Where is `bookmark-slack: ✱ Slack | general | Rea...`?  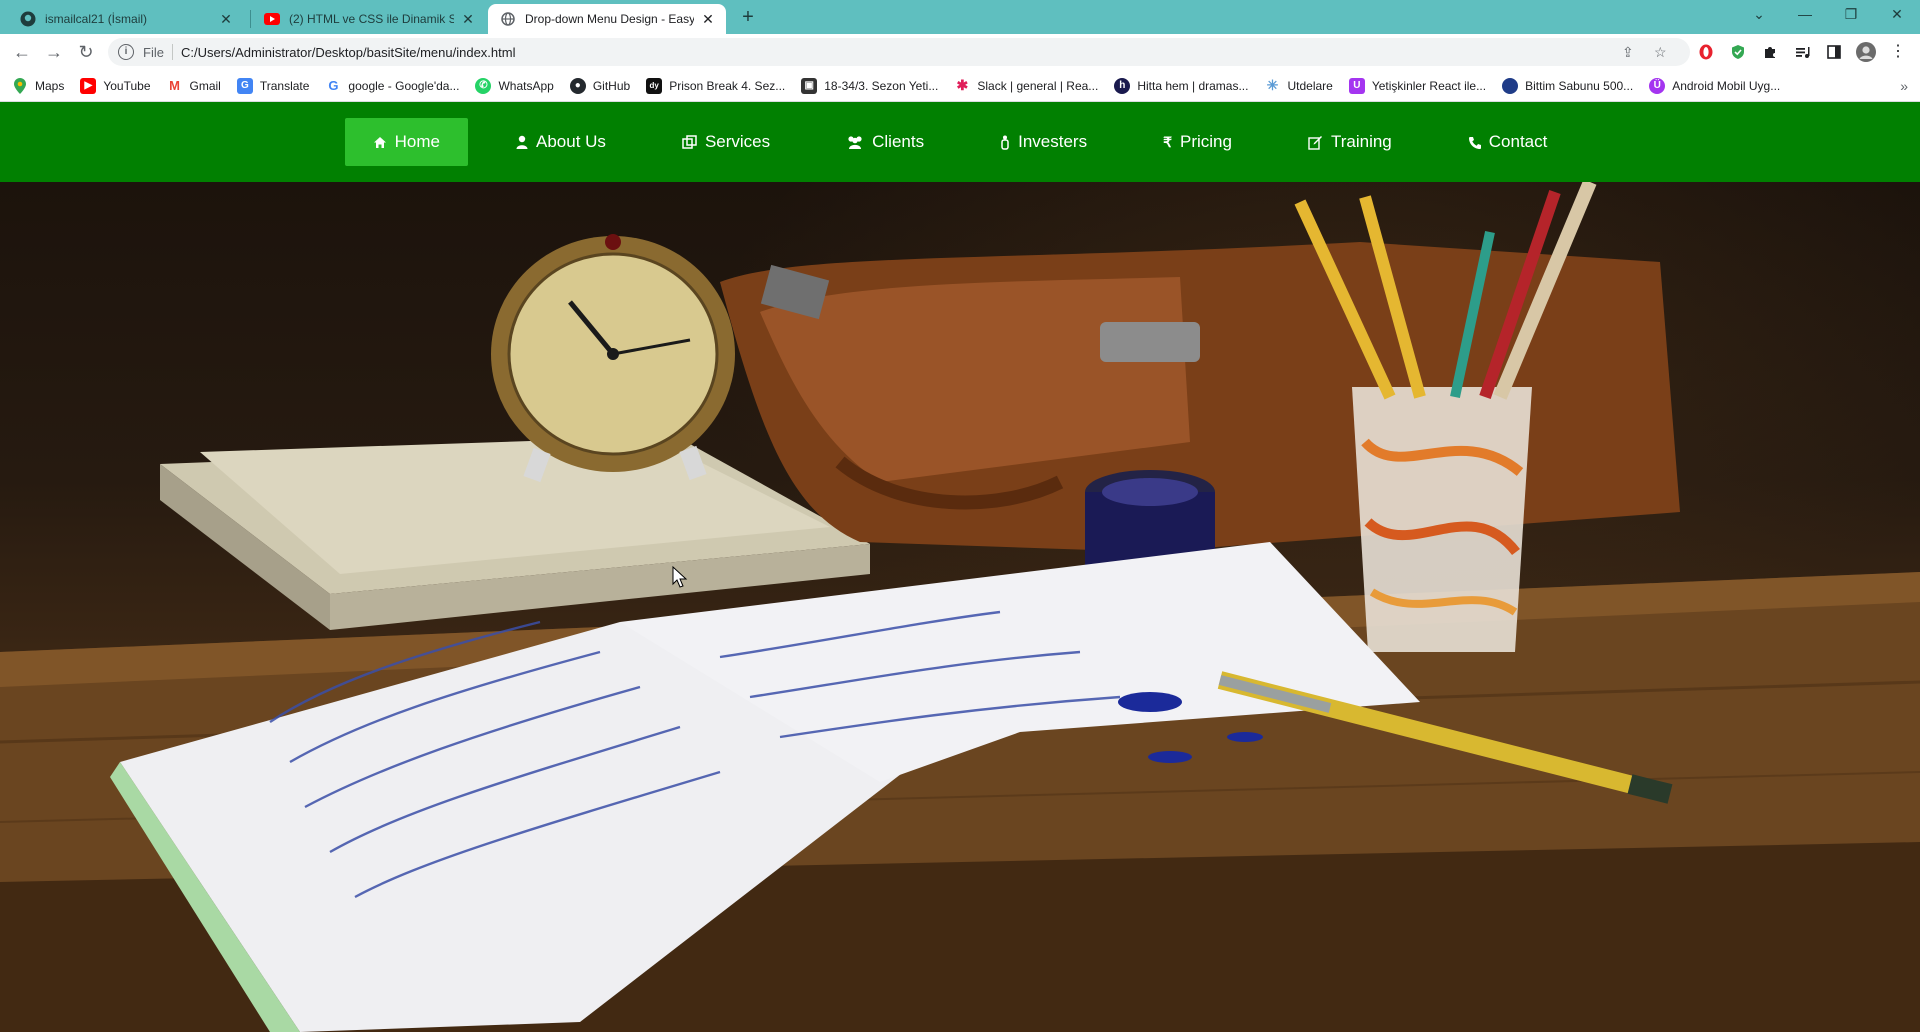 bookmark-slack: ✱ Slack | general | Rea... is located at coordinates (1026, 85).